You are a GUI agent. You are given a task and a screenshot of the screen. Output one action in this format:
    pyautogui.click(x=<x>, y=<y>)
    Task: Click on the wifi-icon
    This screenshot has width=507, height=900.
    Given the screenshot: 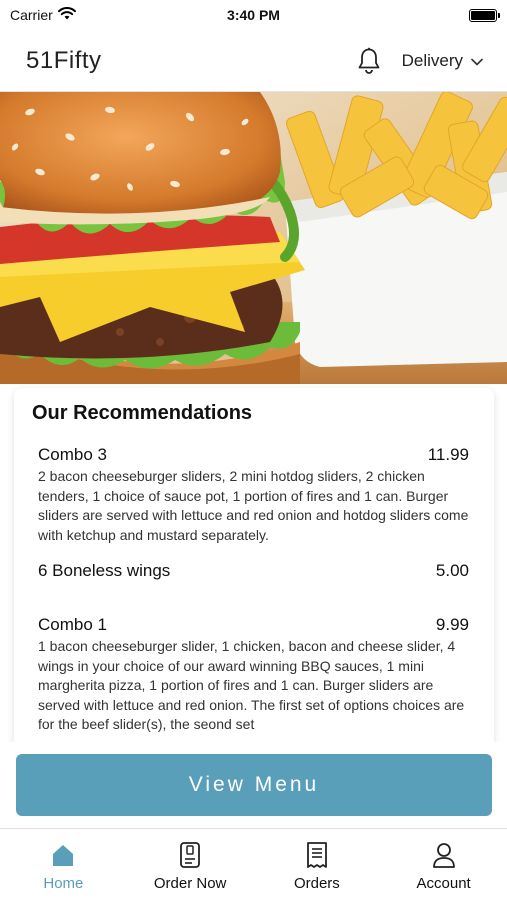 What is the action you would take?
    pyautogui.click(x=66, y=15)
    